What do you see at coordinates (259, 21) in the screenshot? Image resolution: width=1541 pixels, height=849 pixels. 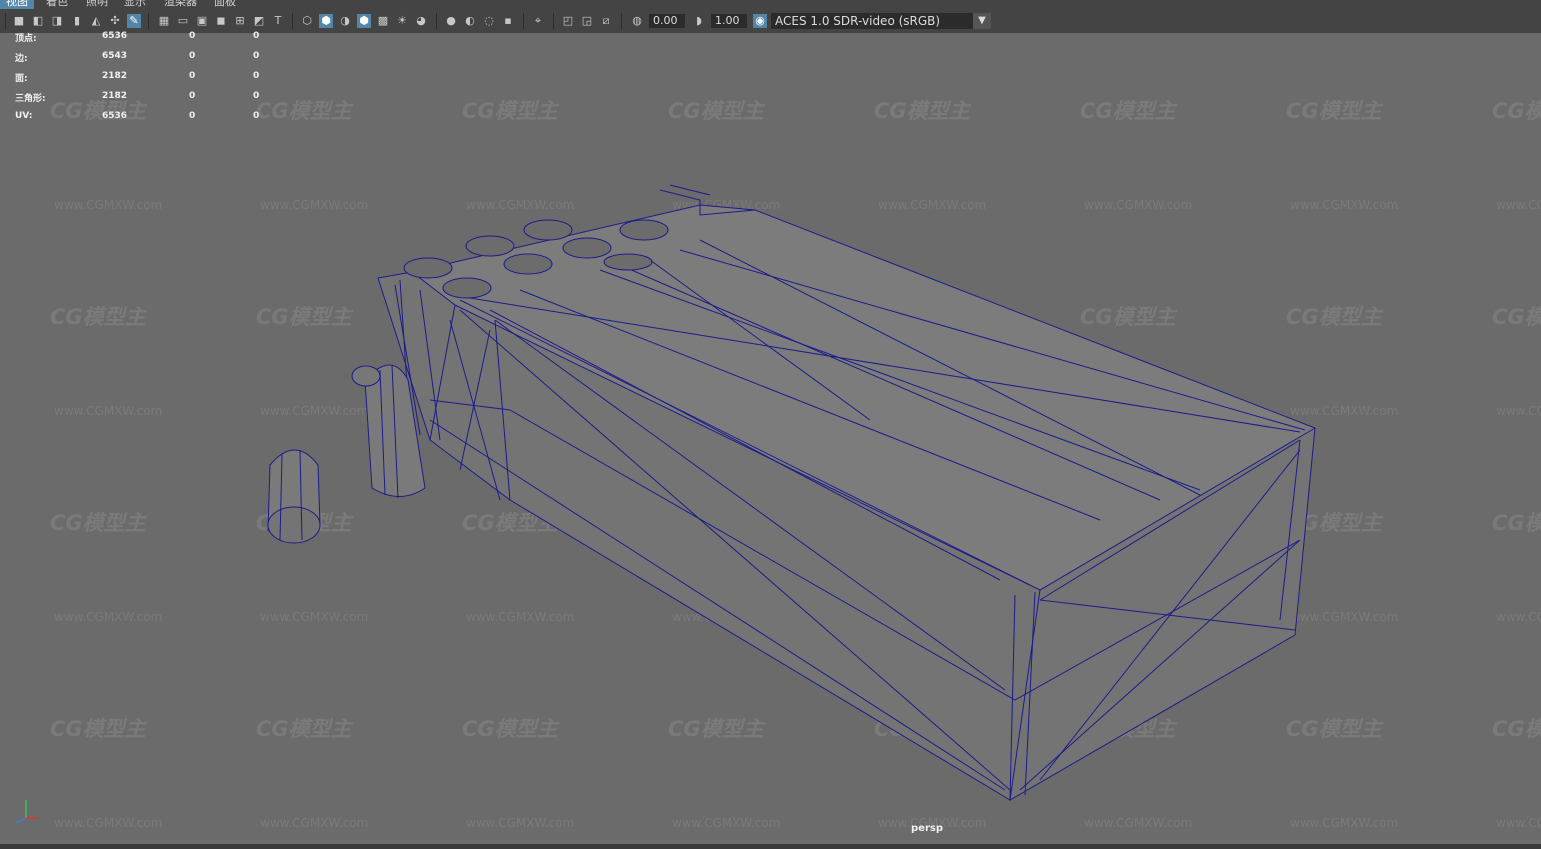 I see `safe-action-icon: ◩` at bounding box center [259, 21].